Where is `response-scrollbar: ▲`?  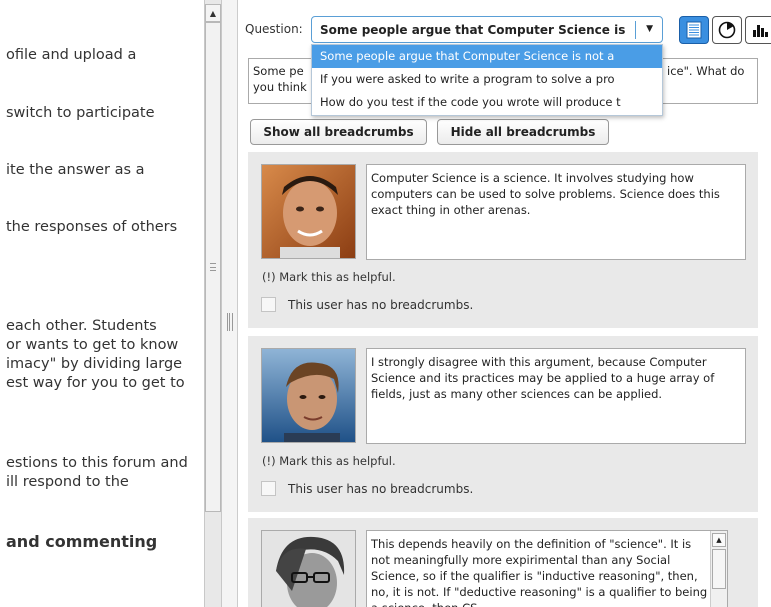 response-scrollbar: ▲ is located at coordinates (718, 569).